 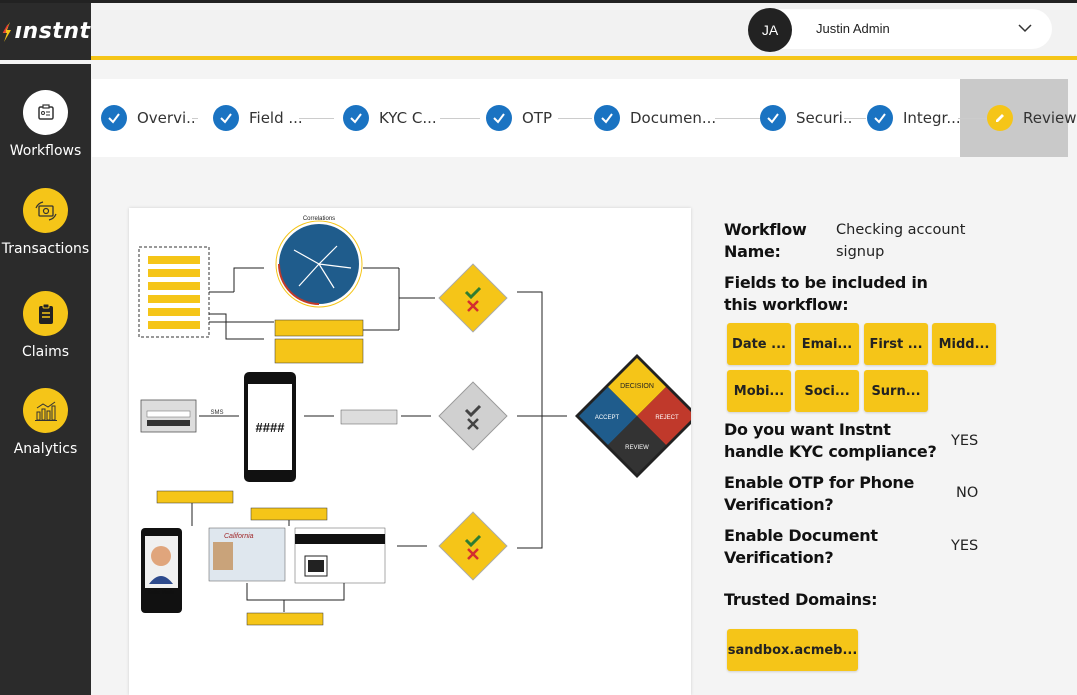 I want to click on analytics-icon, so click(x=45, y=410).